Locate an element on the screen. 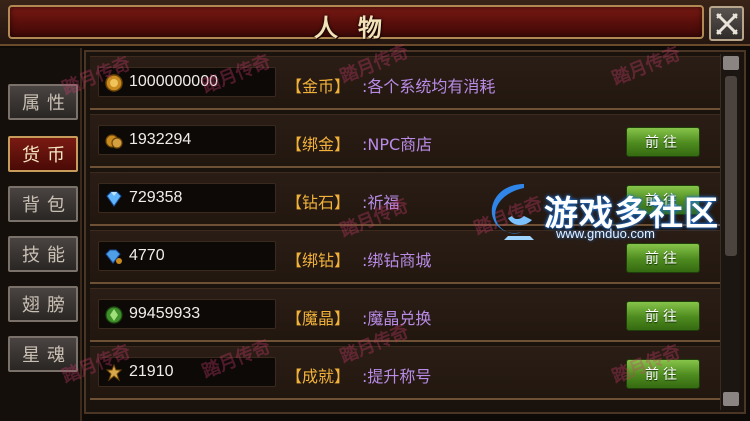 The image size is (750, 421). currency-row-magic-crystal: 99459933 【魔晶】 :魔晶兑换 前往 is located at coordinates (405, 315).